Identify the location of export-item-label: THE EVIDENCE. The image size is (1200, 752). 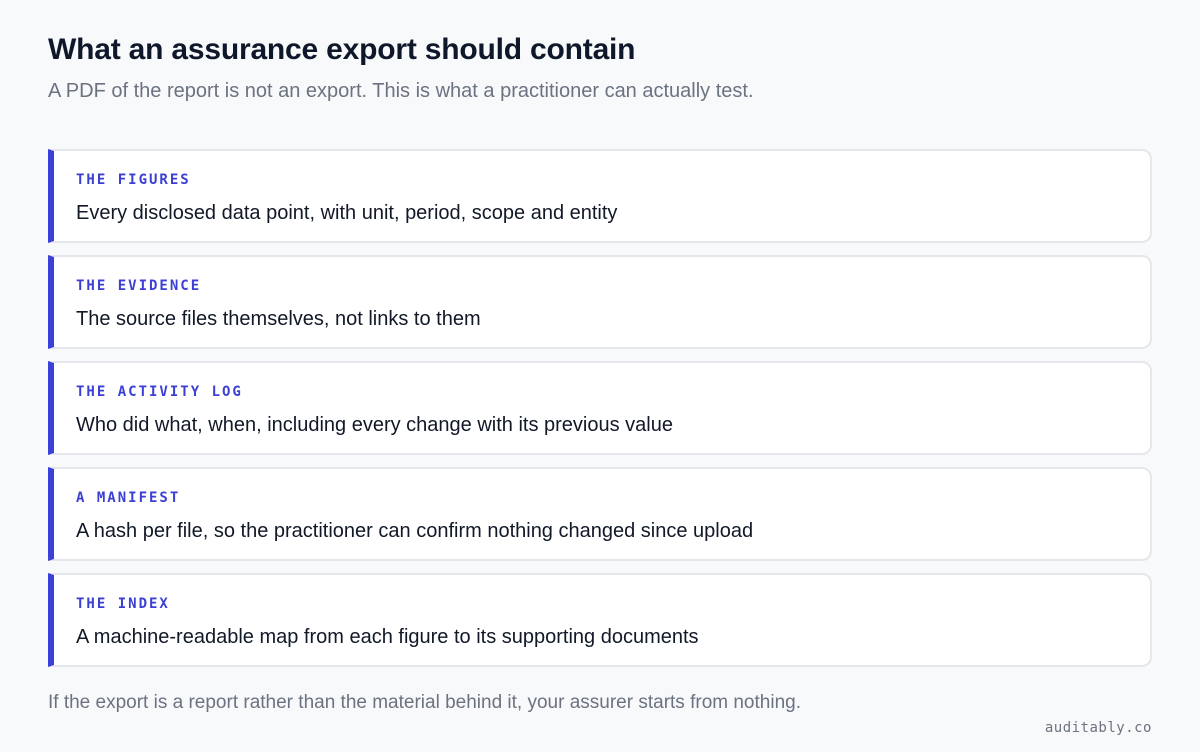
(139, 286).